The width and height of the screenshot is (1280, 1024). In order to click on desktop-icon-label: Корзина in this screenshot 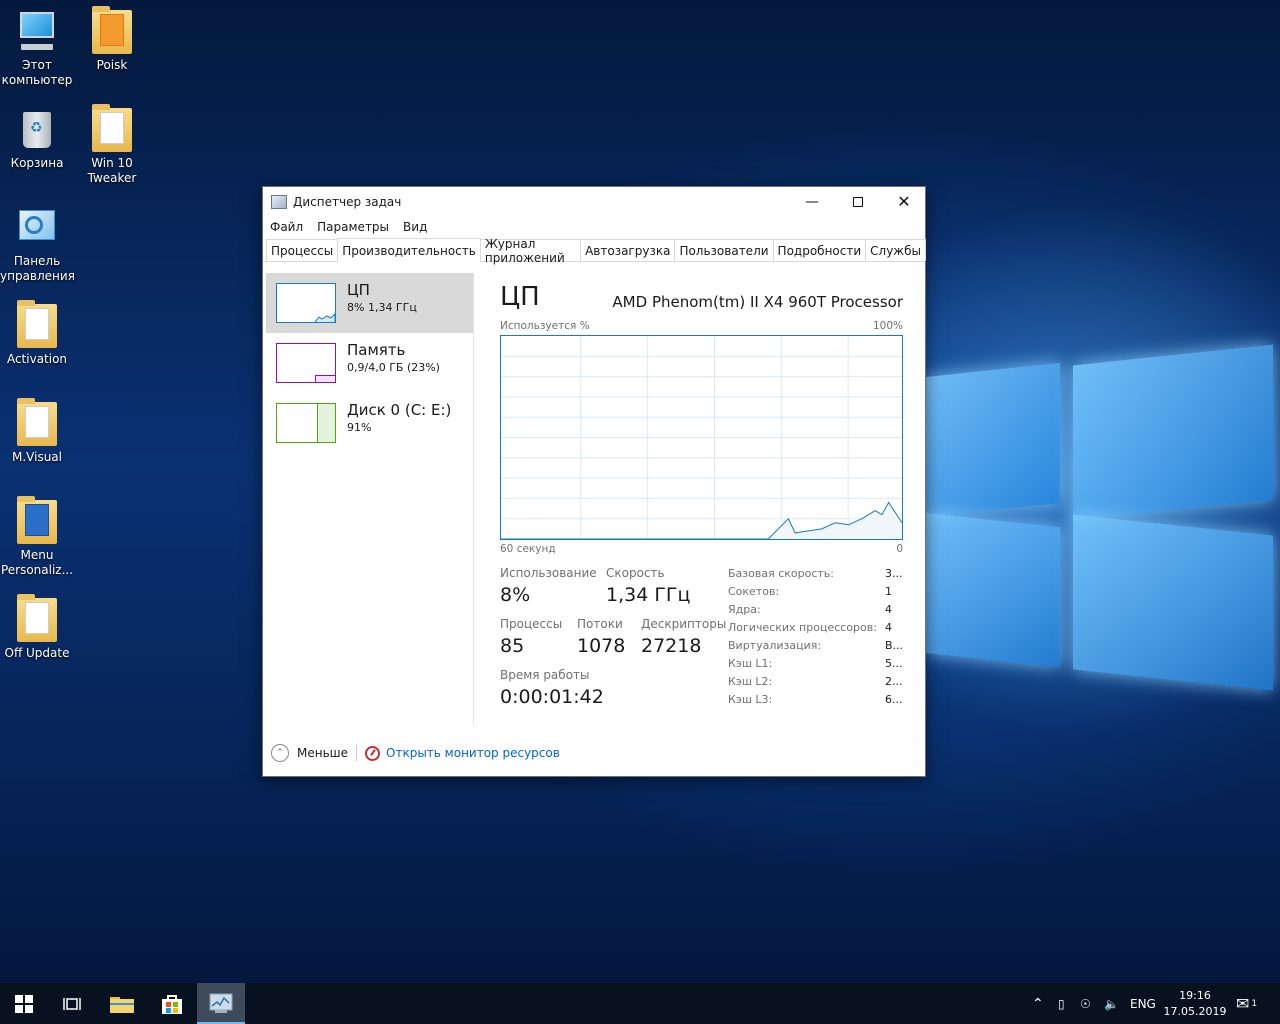, I will do `click(37, 163)`.